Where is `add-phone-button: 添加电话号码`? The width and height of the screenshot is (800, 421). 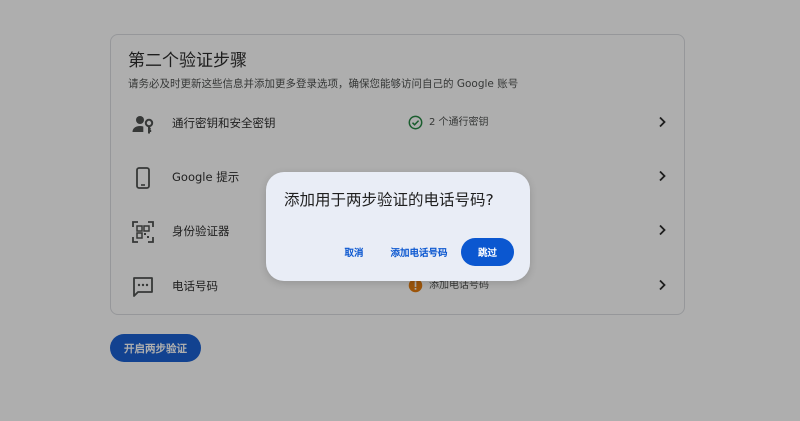
add-phone-button: 添加电话号码 is located at coordinates (419, 252).